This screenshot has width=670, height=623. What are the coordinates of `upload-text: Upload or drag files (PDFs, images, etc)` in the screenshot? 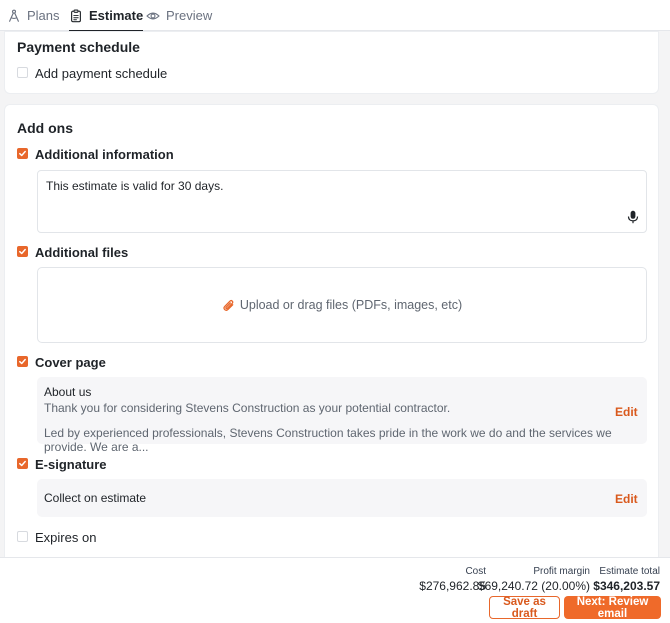 It's located at (351, 305).